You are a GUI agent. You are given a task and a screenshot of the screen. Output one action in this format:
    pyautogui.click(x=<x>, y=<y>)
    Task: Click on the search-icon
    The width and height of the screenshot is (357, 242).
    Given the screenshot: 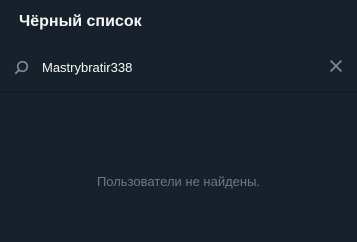 What is the action you would take?
    pyautogui.click(x=22, y=68)
    